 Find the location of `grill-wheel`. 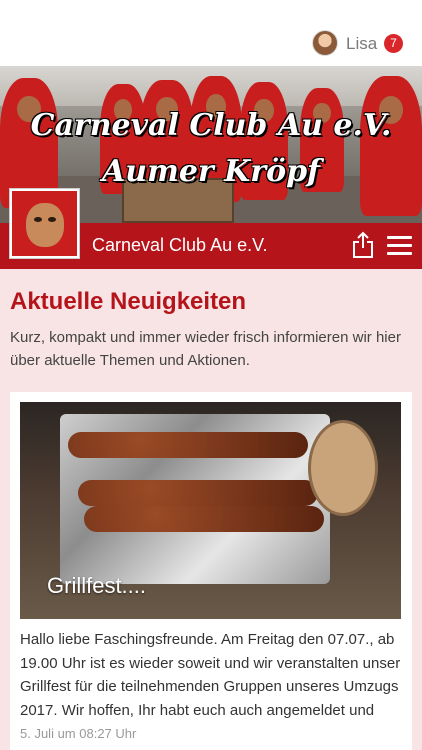

grill-wheel is located at coordinates (343, 468).